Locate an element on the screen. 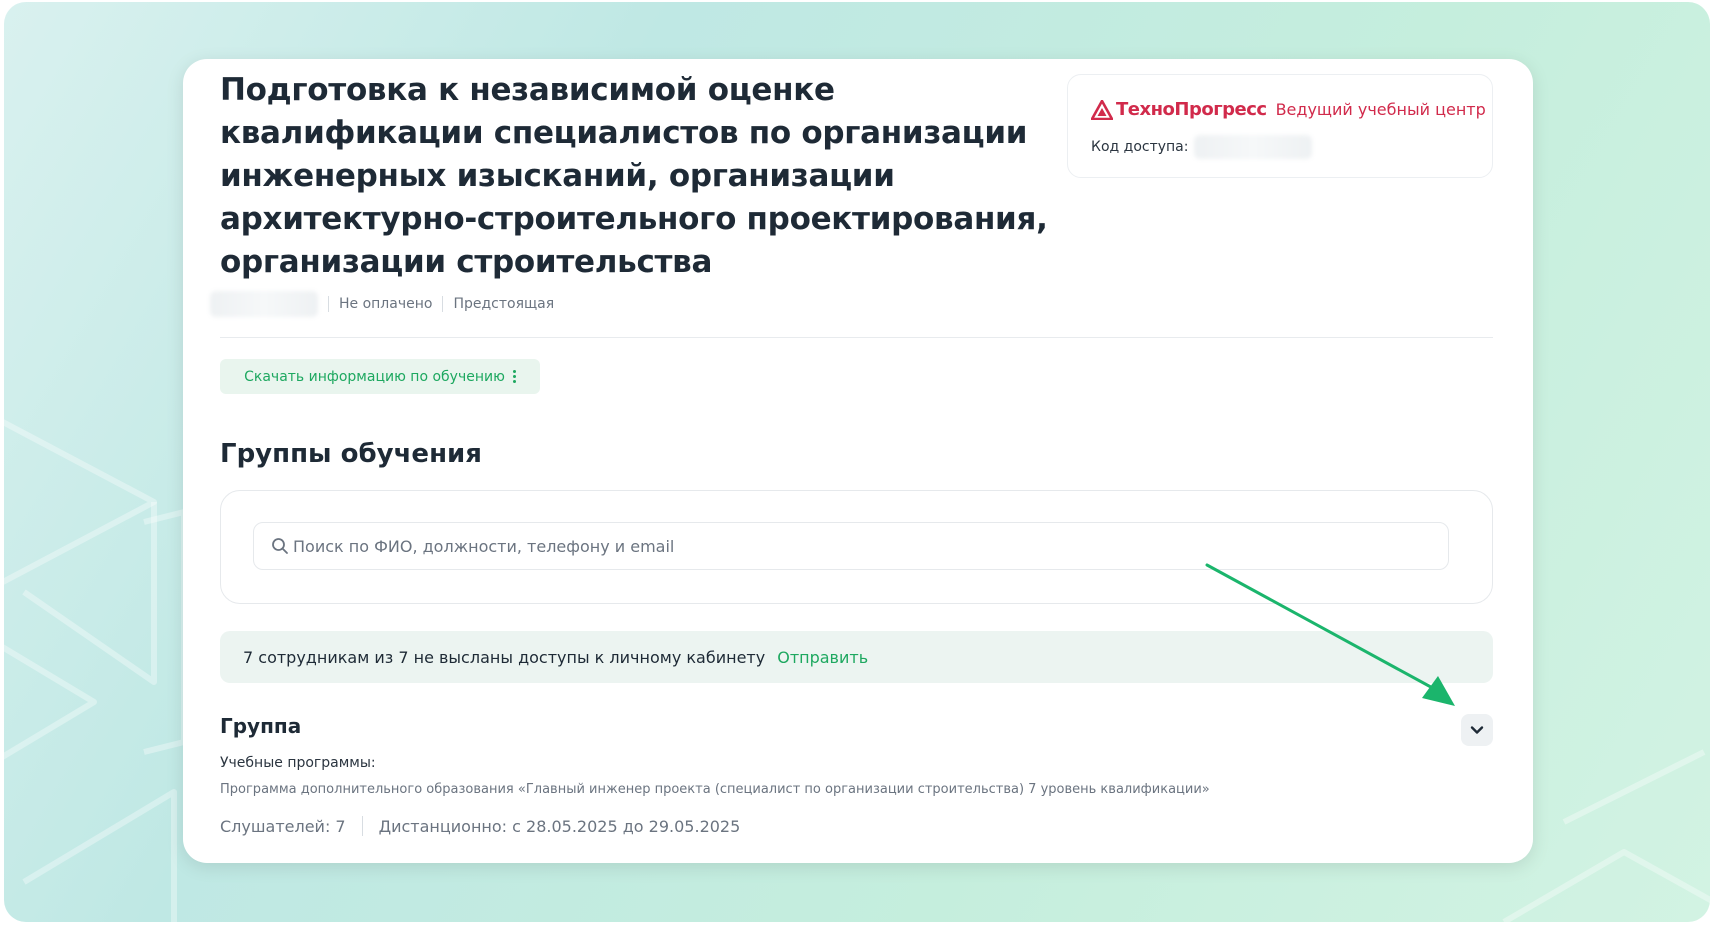  brand-name: ТехноПрогресс is located at coordinates (1191, 109).